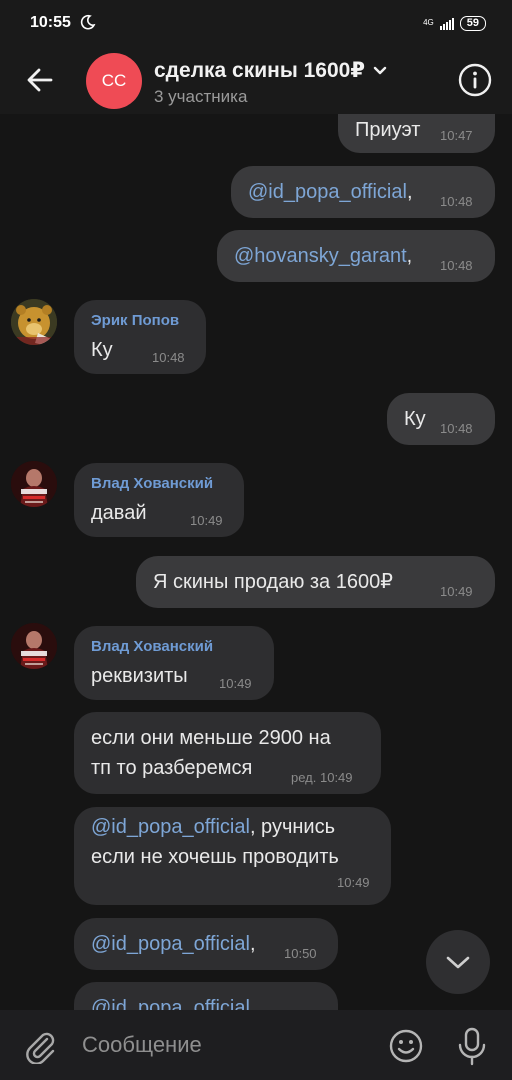 The height and width of the screenshot is (1080, 512). Describe the element at coordinates (259, 70) in the screenshot. I see `chat-title: сделка скины 1600₽` at that location.